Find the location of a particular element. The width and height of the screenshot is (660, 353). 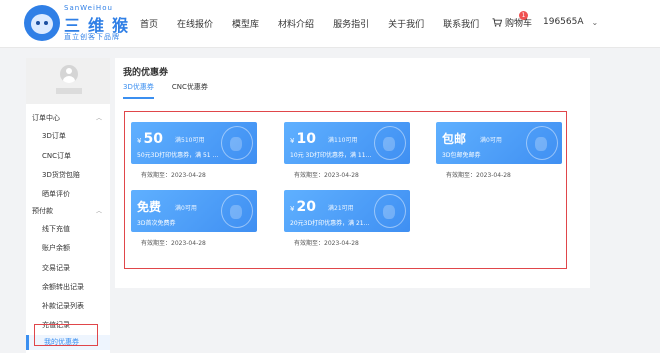

nav-service-guide: 服务指引 is located at coordinates (351, 23).